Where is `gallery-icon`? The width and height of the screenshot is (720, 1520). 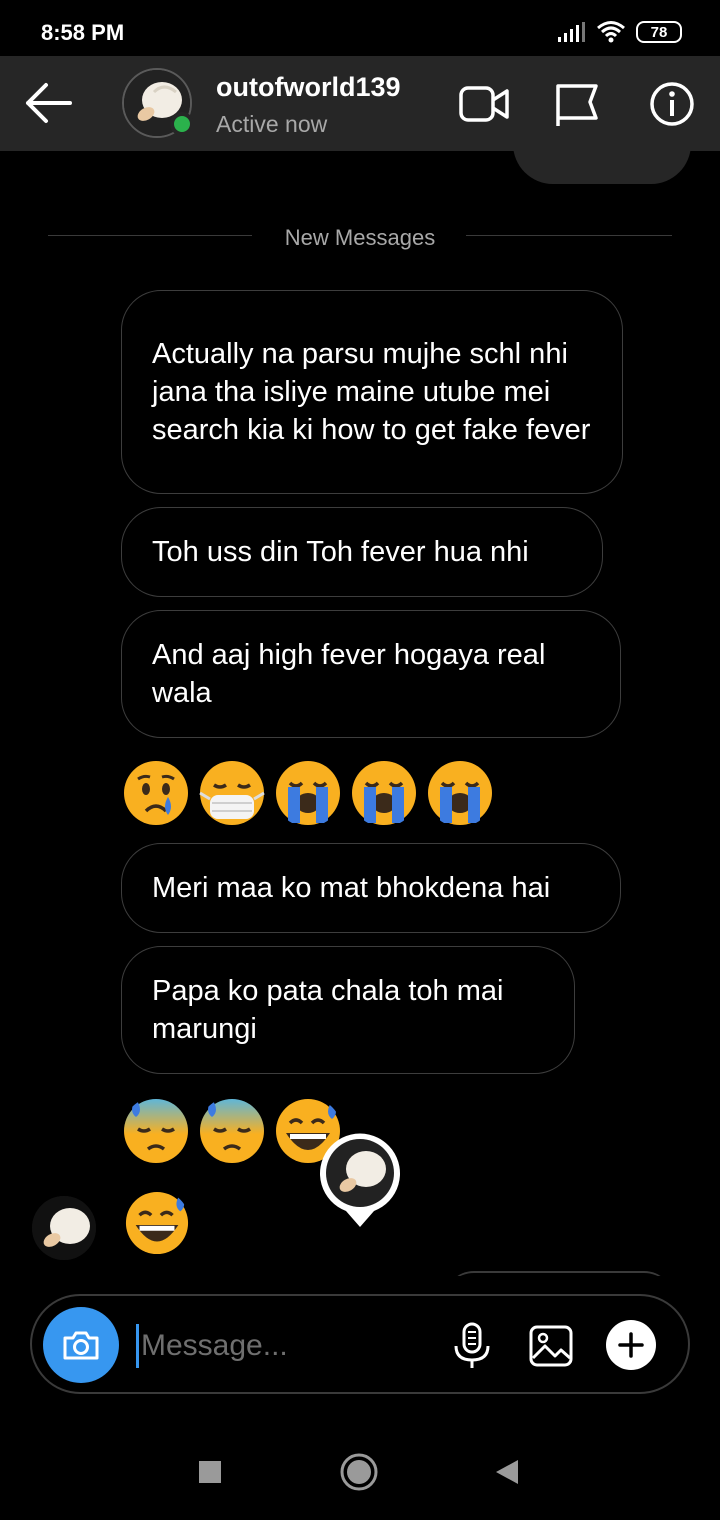
gallery-icon is located at coordinates (551, 1346).